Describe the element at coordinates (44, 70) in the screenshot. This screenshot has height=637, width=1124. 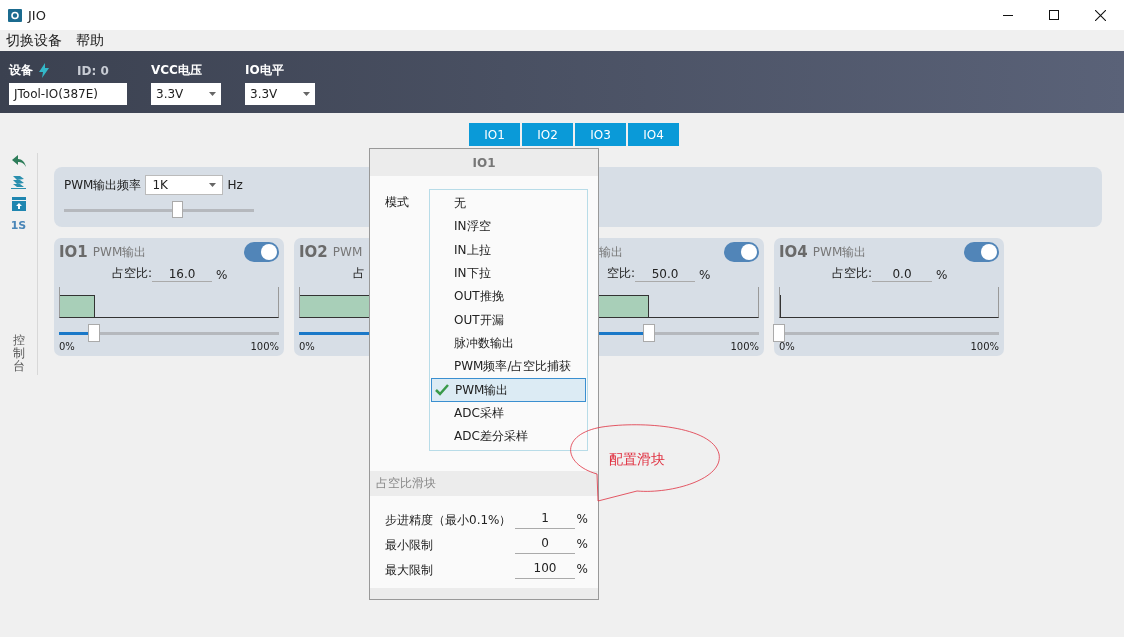
I see `lightning-icon` at that location.